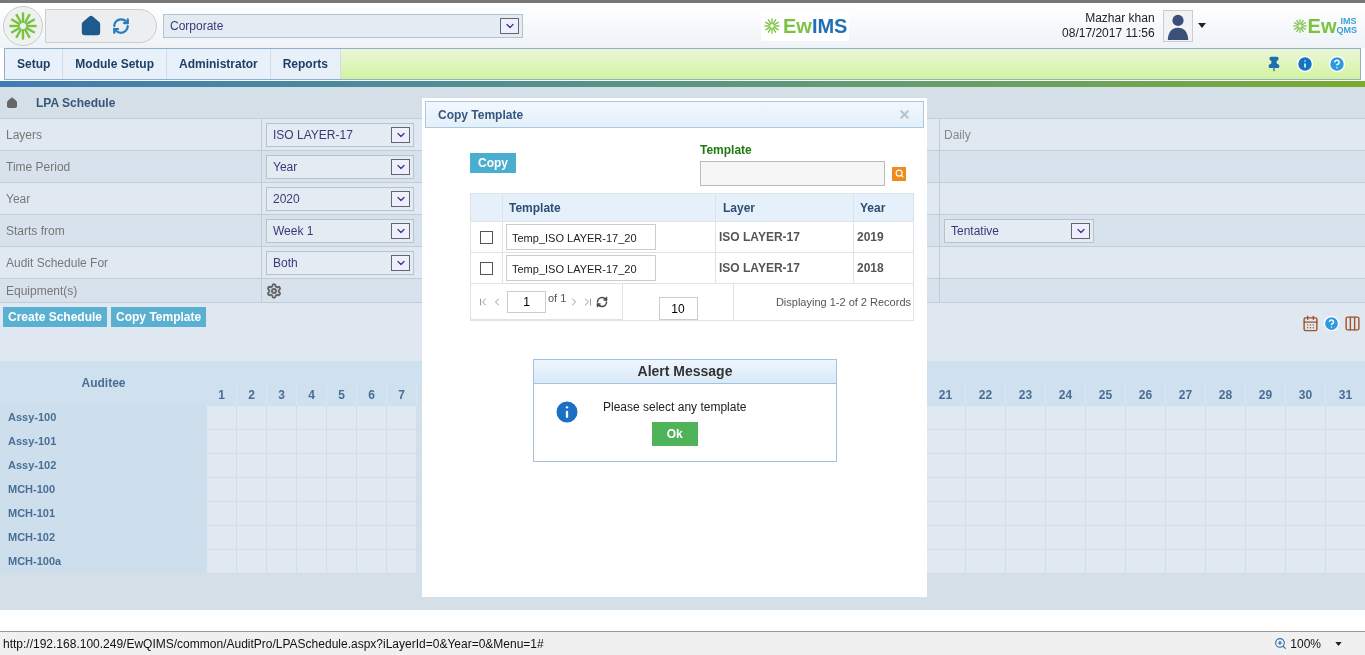  What do you see at coordinates (1274, 64) in the screenshot?
I see `pin-icon` at bounding box center [1274, 64].